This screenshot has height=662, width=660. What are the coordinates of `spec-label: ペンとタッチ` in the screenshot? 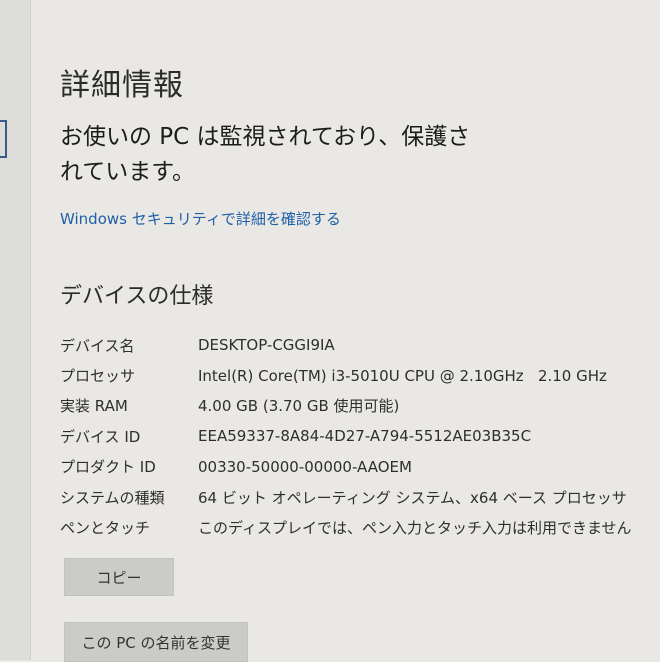 It's located at (105, 528).